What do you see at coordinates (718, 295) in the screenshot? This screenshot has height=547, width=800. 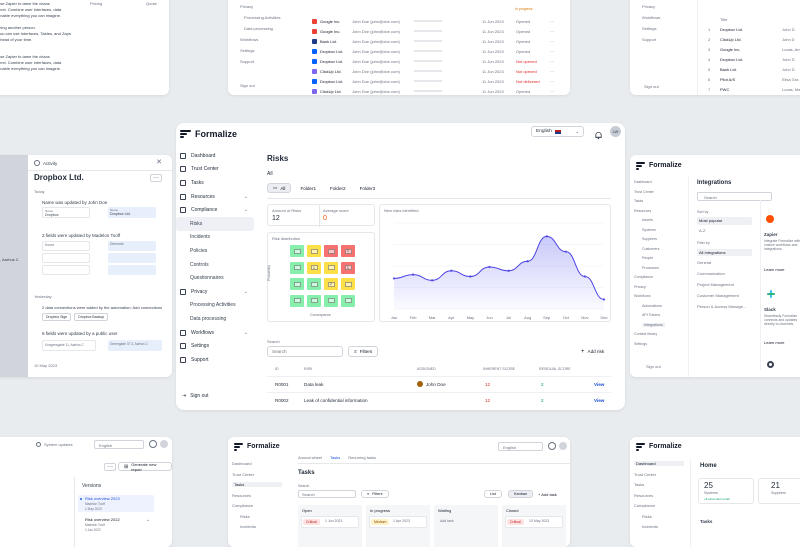 I see `filter-option: Customer Management` at bounding box center [718, 295].